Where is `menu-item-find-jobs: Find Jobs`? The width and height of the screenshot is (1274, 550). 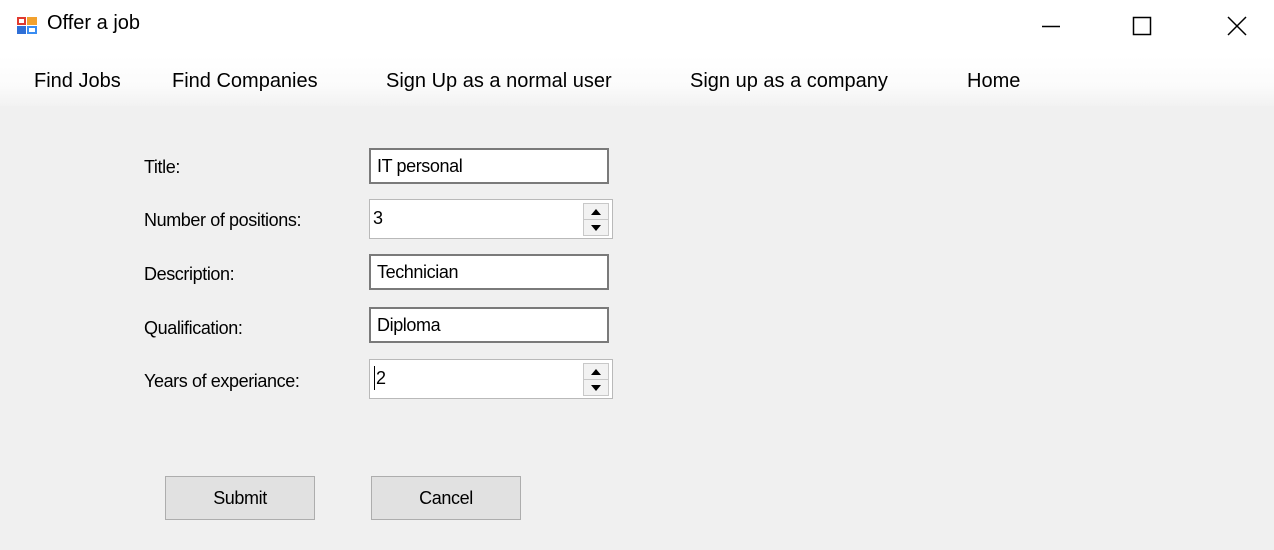 menu-item-find-jobs: Find Jobs is located at coordinates (77, 81).